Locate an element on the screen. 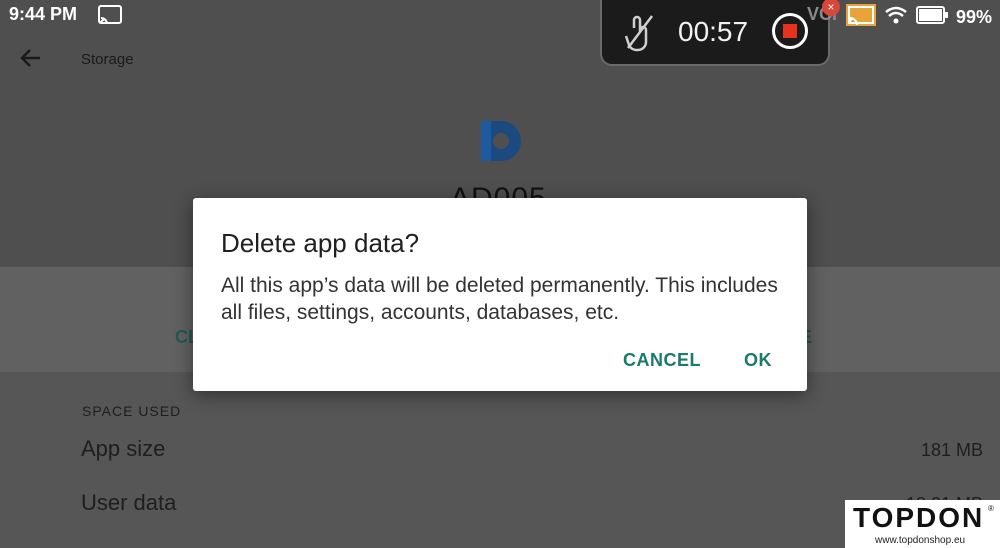 The image size is (1000, 548). app-size-value: 181 MB is located at coordinates (951, 450).